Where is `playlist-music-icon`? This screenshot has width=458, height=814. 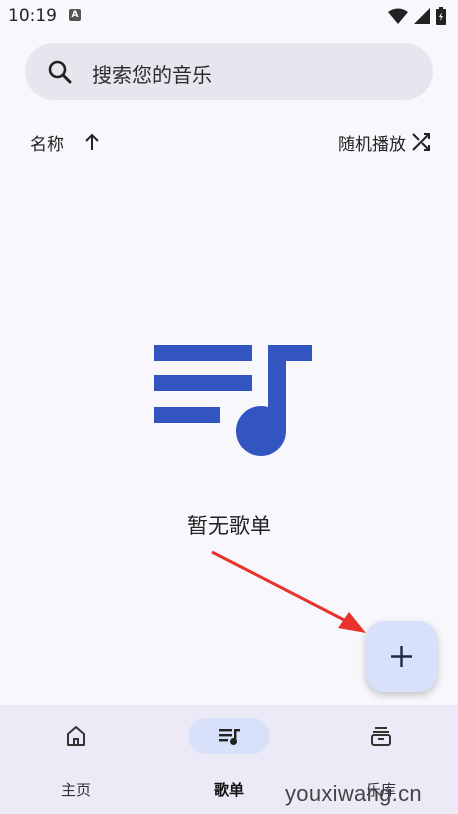
playlist-music-icon is located at coordinates (233, 400).